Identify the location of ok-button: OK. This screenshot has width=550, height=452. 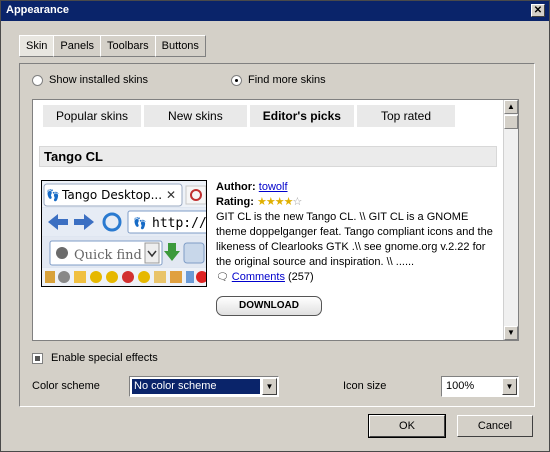
(407, 426).